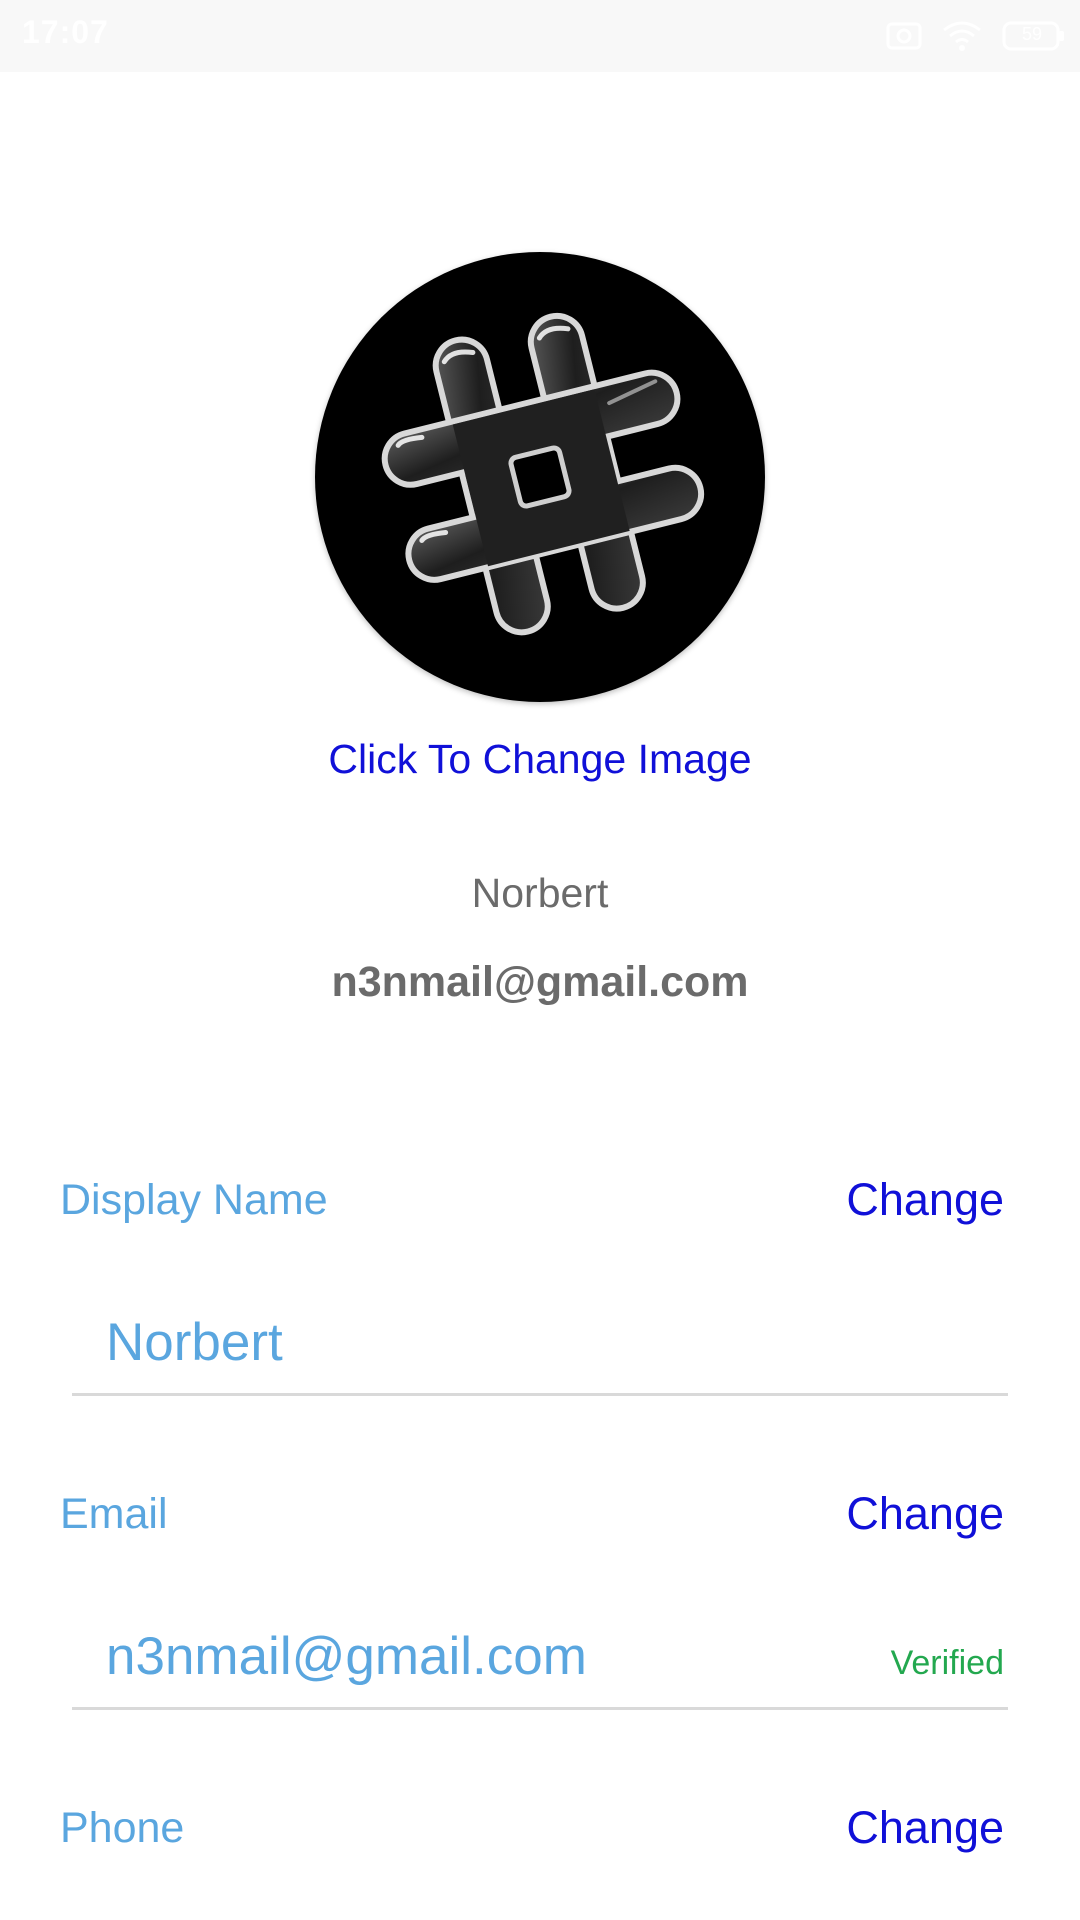 This screenshot has width=1080, height=1920. Describe the element at coordinates (114, 1514) in the screenshot. I see `email-label: Email` at that location.